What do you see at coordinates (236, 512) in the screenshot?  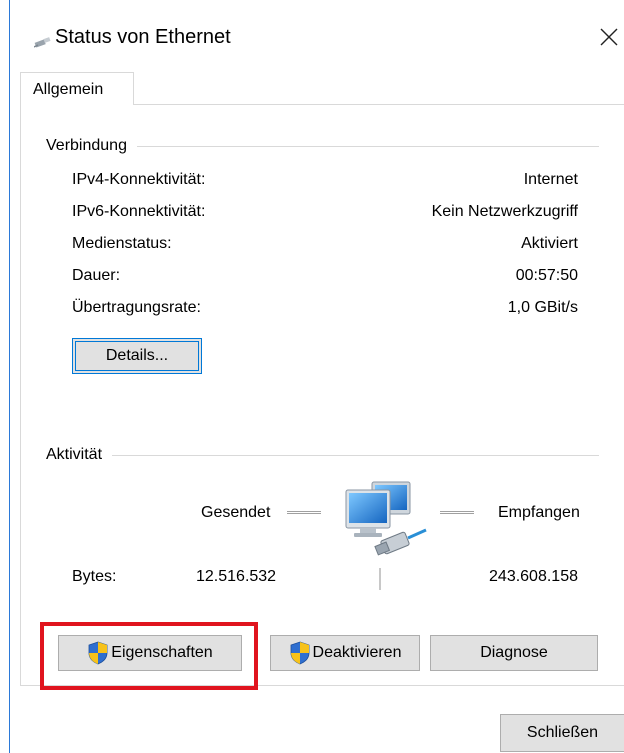 I see `sent-label: Gesendet` at bounding box center [236, 512].